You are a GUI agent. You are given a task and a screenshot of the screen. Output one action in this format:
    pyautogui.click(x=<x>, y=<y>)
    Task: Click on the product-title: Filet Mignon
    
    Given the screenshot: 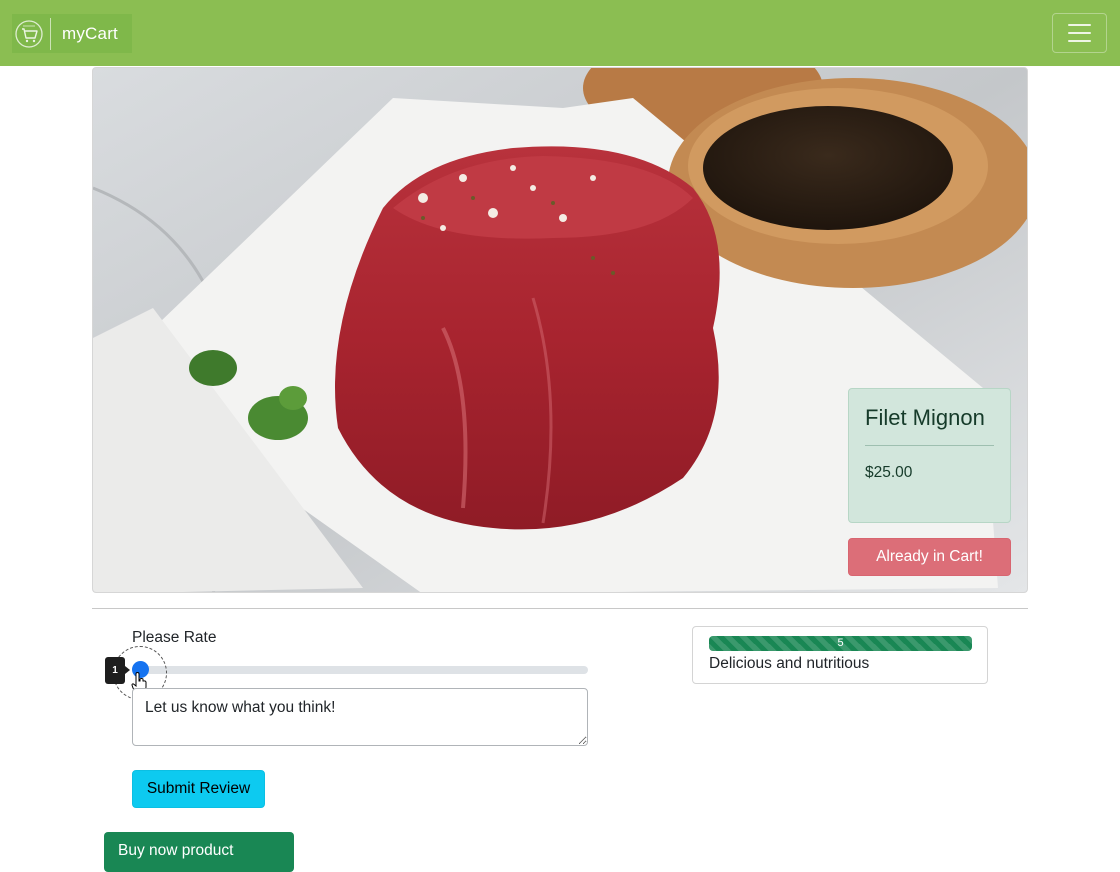 What is the action you would take?
    pyautogui.click(x=925, y=417)
    